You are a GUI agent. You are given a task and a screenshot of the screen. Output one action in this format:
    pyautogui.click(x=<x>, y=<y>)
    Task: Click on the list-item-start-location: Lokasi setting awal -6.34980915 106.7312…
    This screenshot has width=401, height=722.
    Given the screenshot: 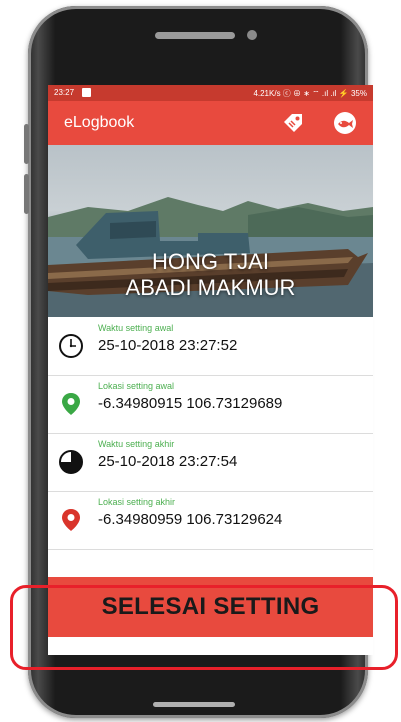 What is the action you would take?
    pyautogui.click(x=210, y=404)
    